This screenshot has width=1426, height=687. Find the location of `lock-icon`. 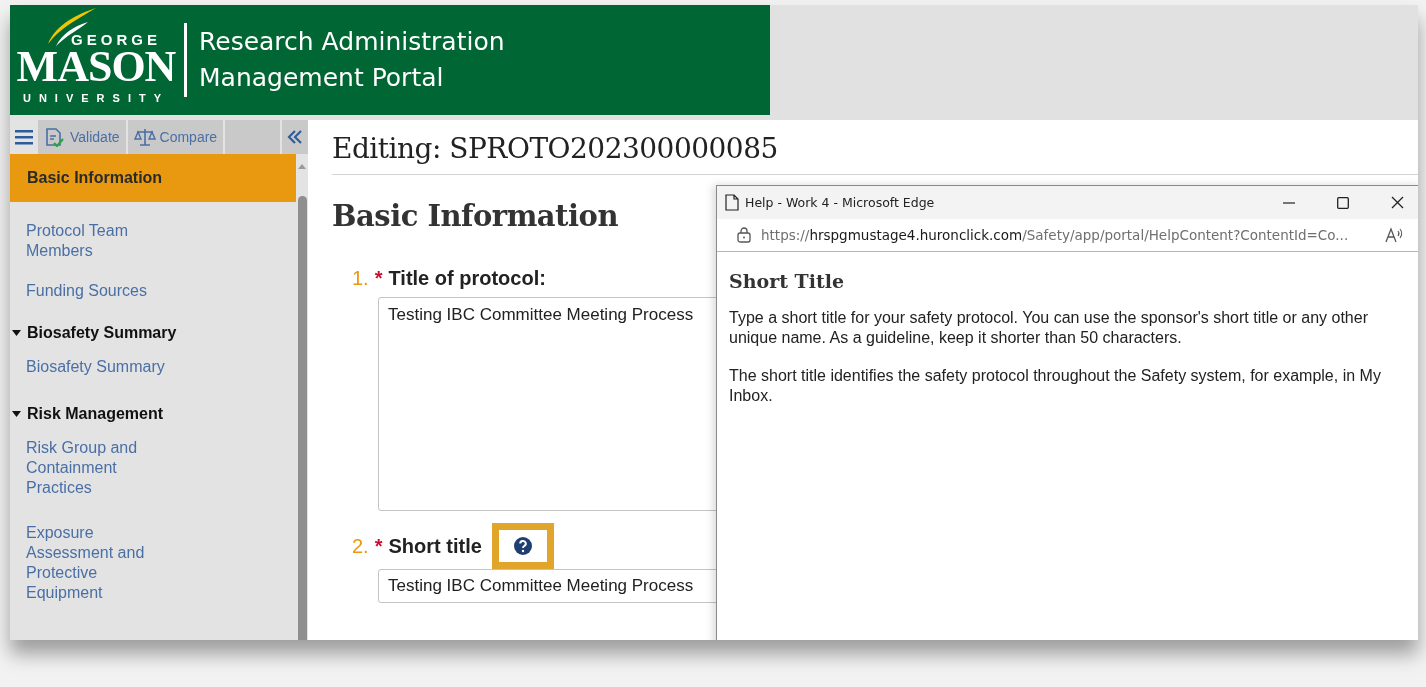

lock-icon is located at coordinates (744, 235).